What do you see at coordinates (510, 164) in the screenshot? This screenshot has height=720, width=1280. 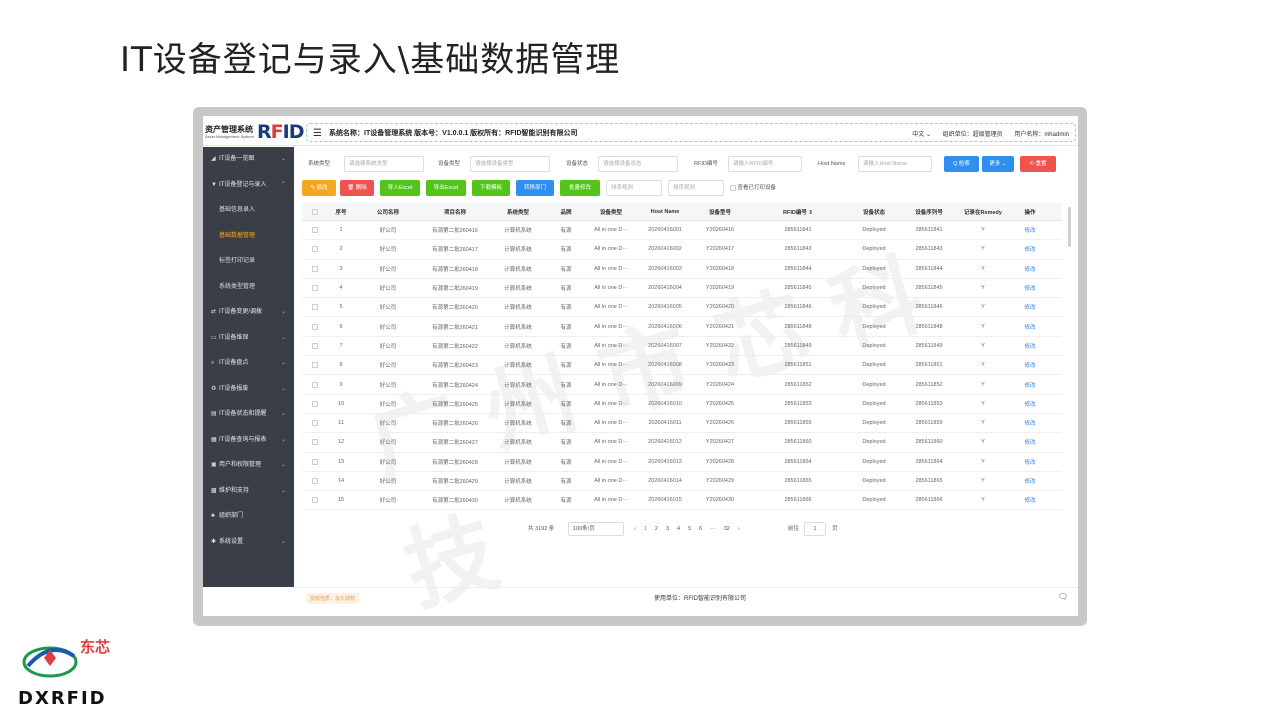 I see `device-type-select: 请选择设备类型` at bounding box center [510, 164].